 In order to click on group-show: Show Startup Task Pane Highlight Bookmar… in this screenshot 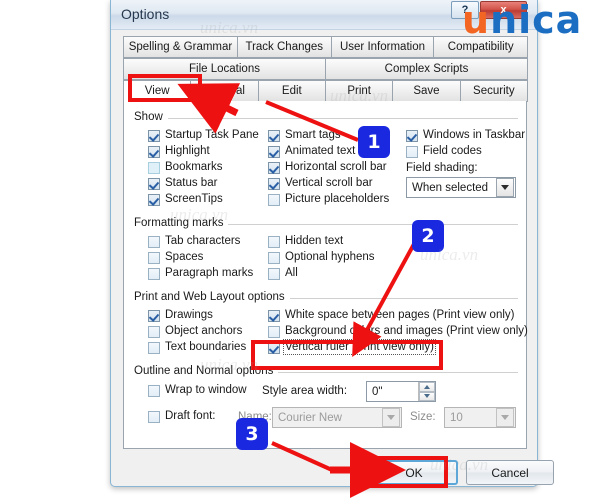, I will do `click(329, 161)`.